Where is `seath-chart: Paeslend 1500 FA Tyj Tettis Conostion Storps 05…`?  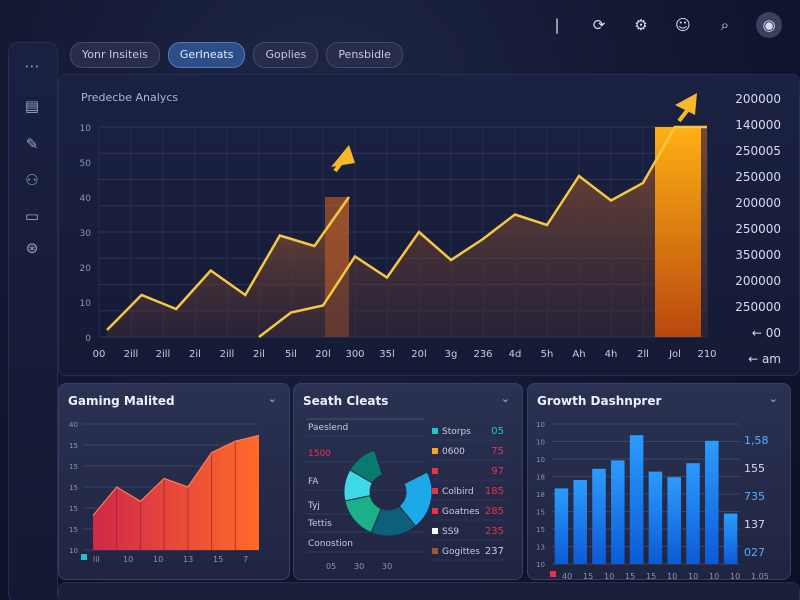 seath-chart: Paeslend 1500 FA Tyj Tettis Conostion Storps 05… is located at coordinates (406, 494).